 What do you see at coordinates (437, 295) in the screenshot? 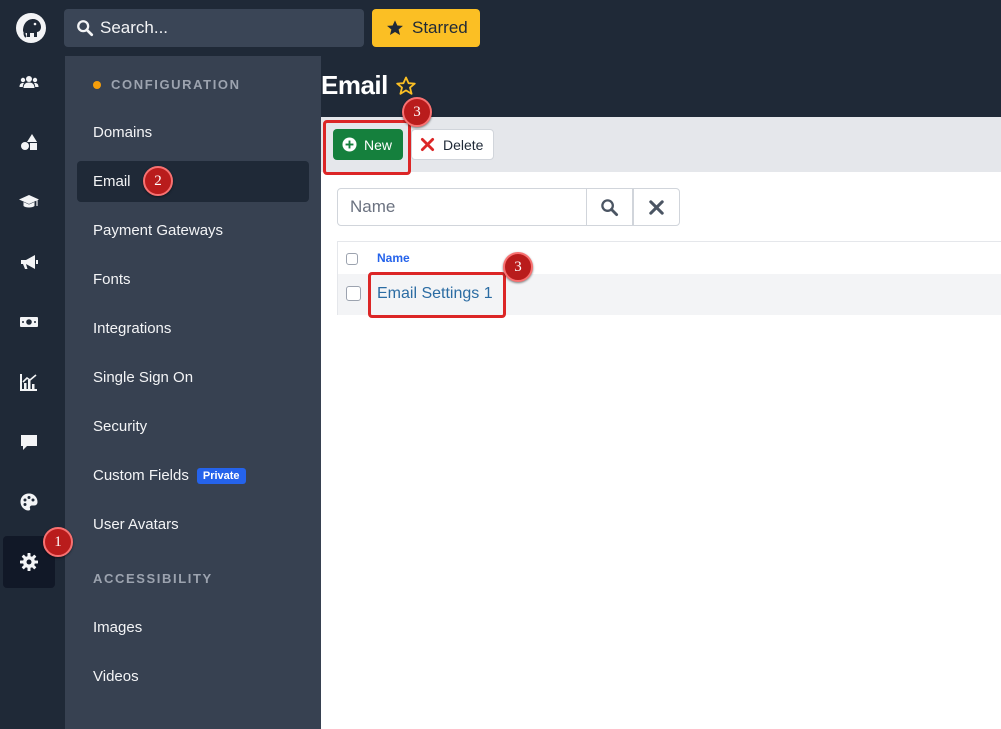
I see `annotation-box-email-settings` at bounding box center [437, 295].